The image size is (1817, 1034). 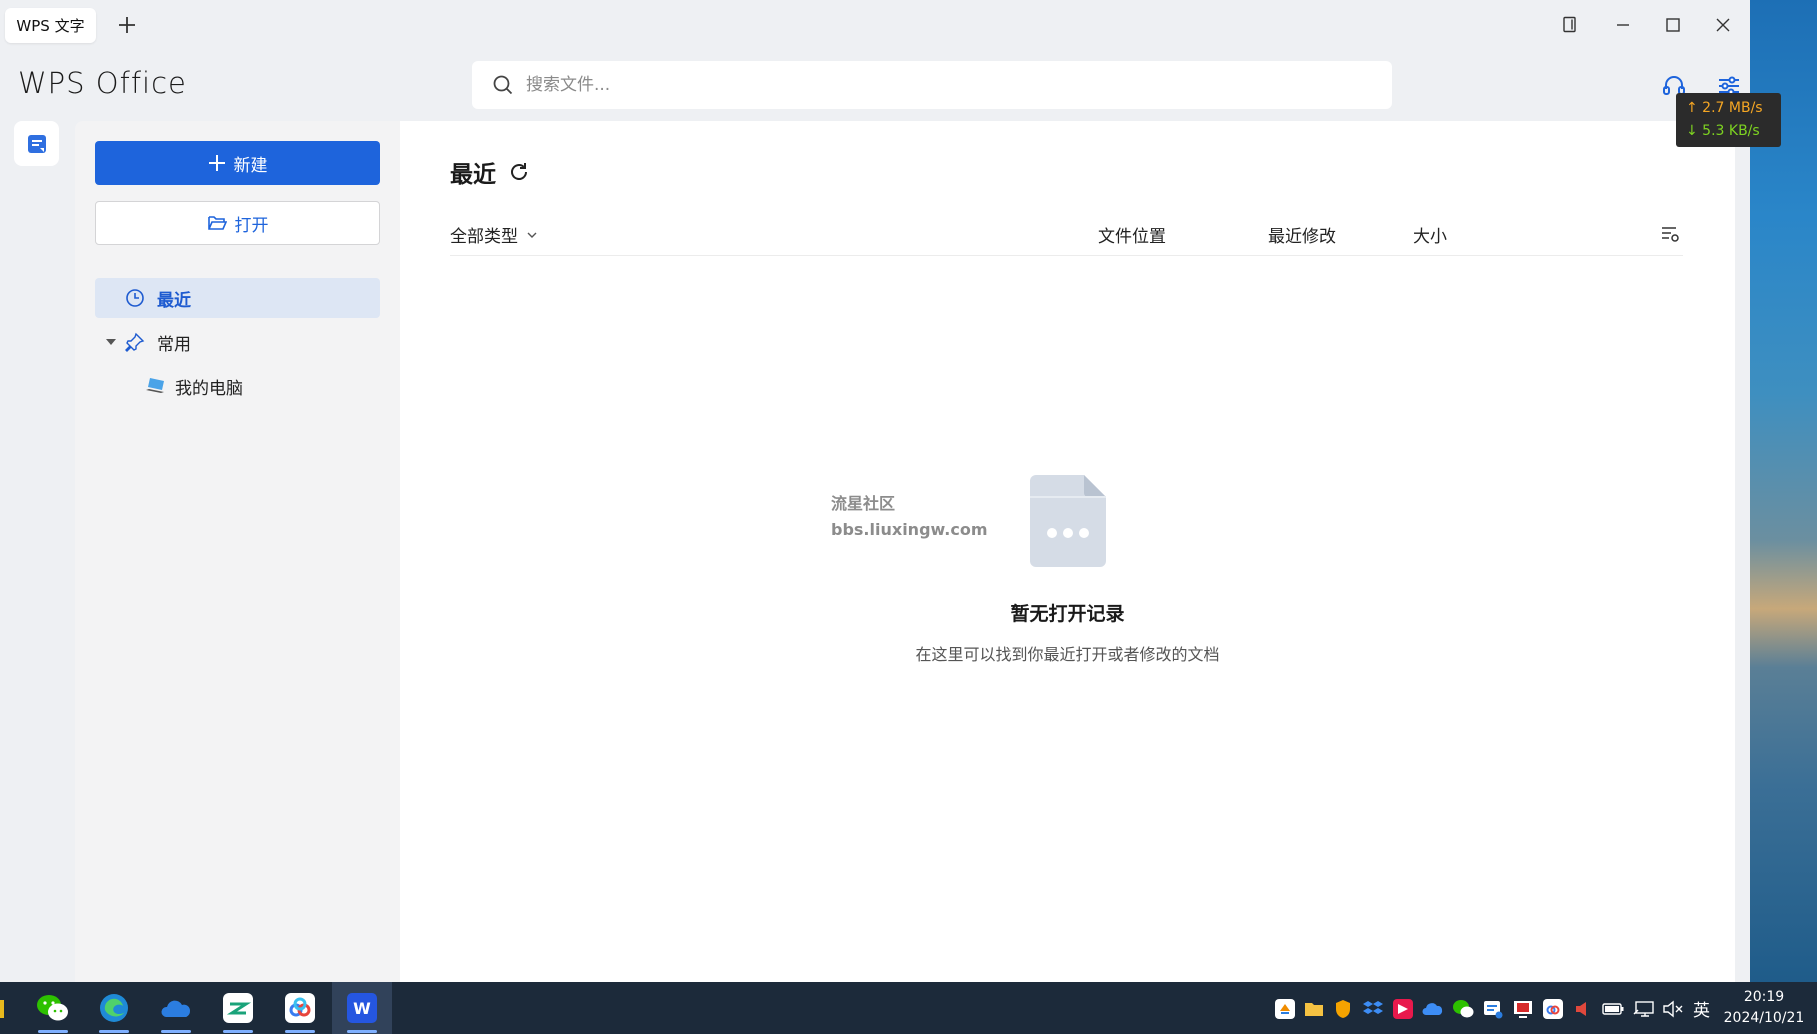 What do you see at coordinates (237, 551) in the screenshot?
I see `sidebar: 新建 打开 最近 常用 我的电脑` at bounding box center [237, 551].